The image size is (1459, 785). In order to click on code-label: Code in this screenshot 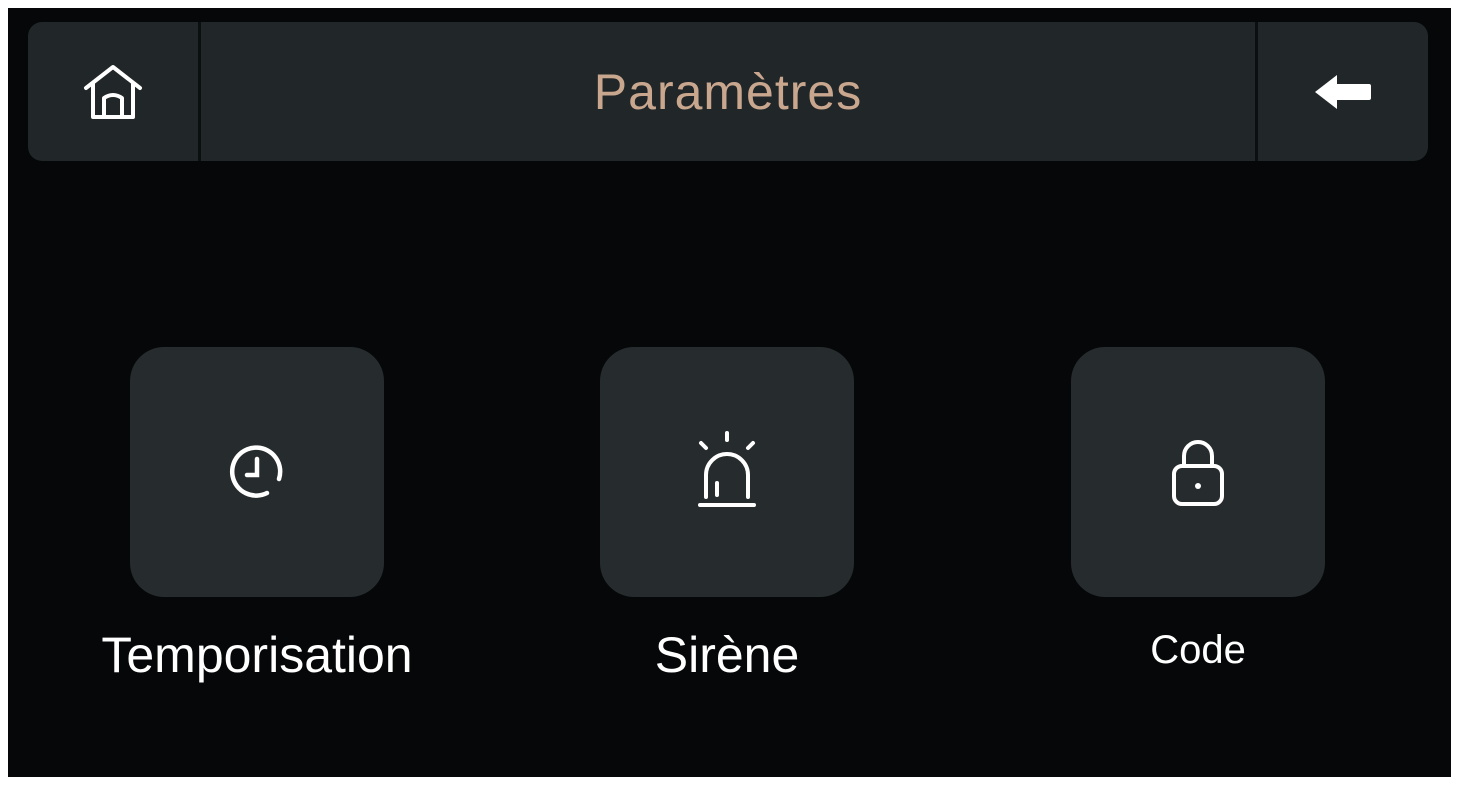, I will do `click(1198, 650)`.